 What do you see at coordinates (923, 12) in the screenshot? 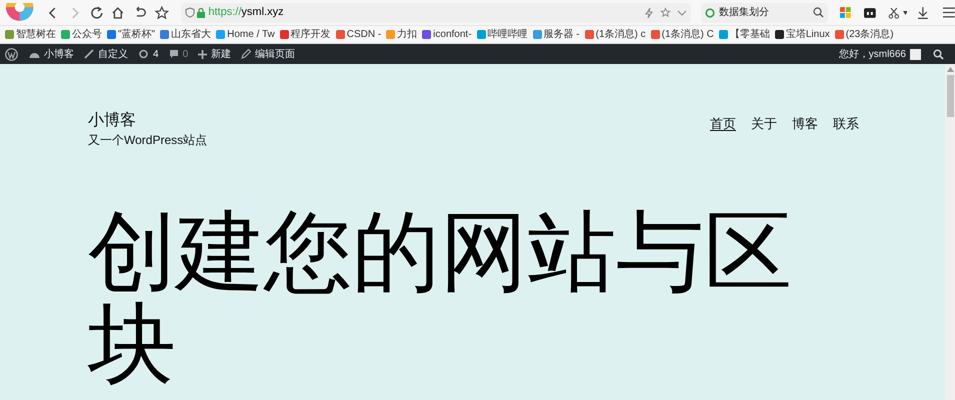
I see `download-icon` at bounding box center [923, 12].